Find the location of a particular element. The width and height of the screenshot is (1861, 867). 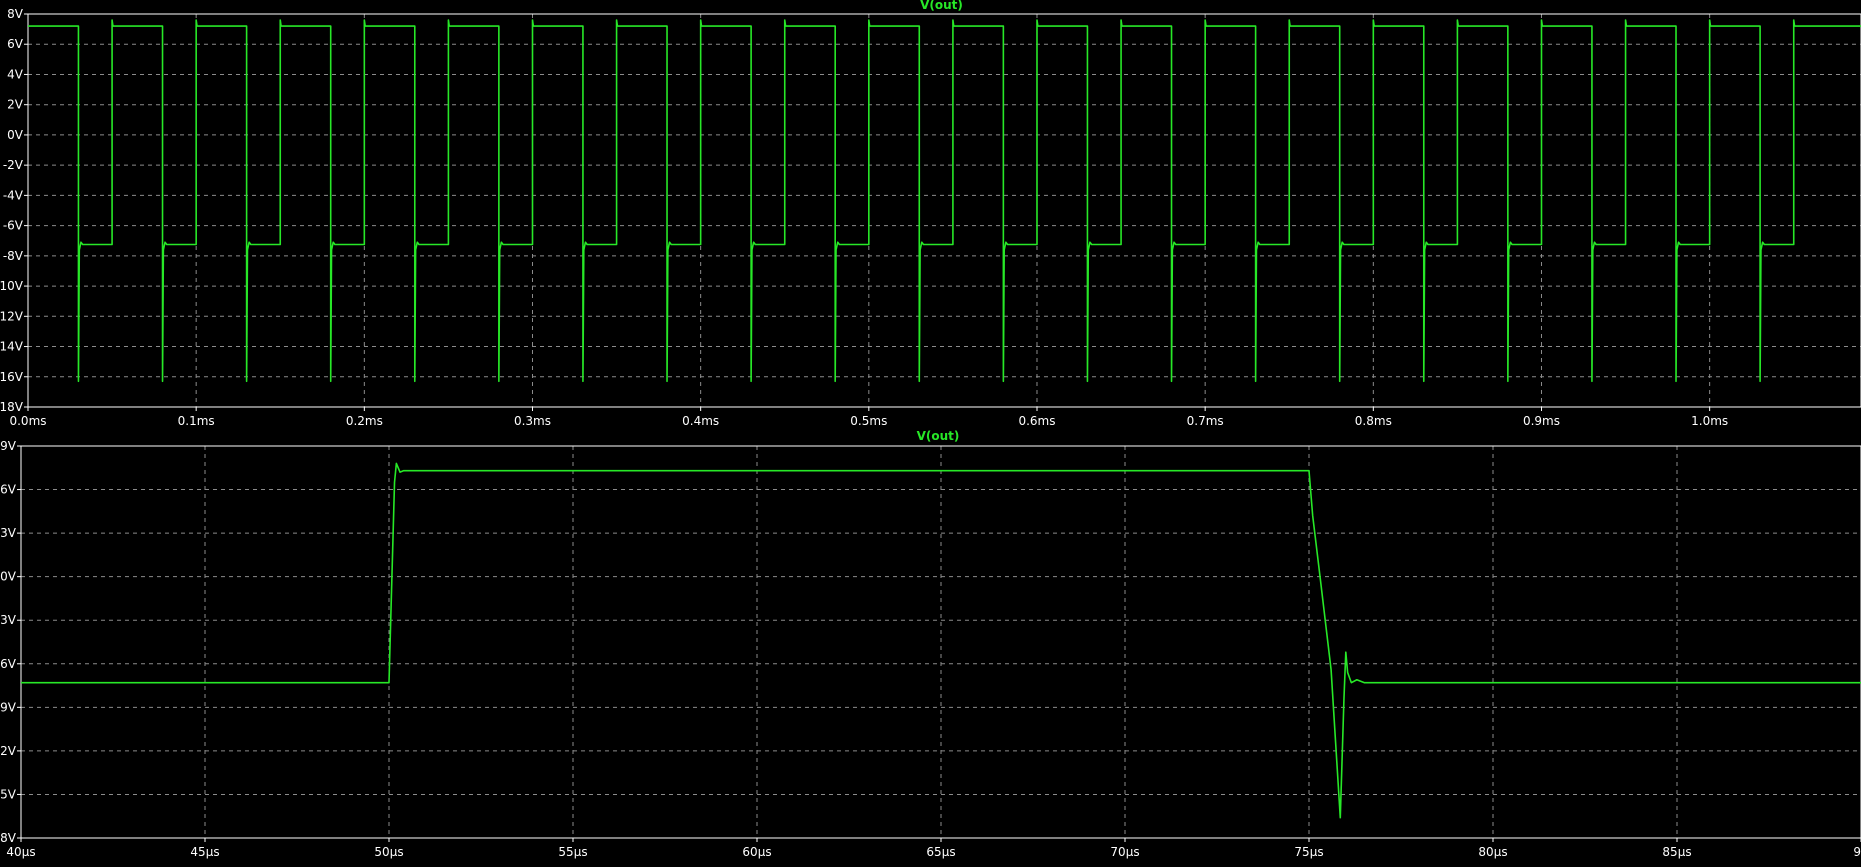

top-plot-title: V(out) is located at coordinates (941, 6).